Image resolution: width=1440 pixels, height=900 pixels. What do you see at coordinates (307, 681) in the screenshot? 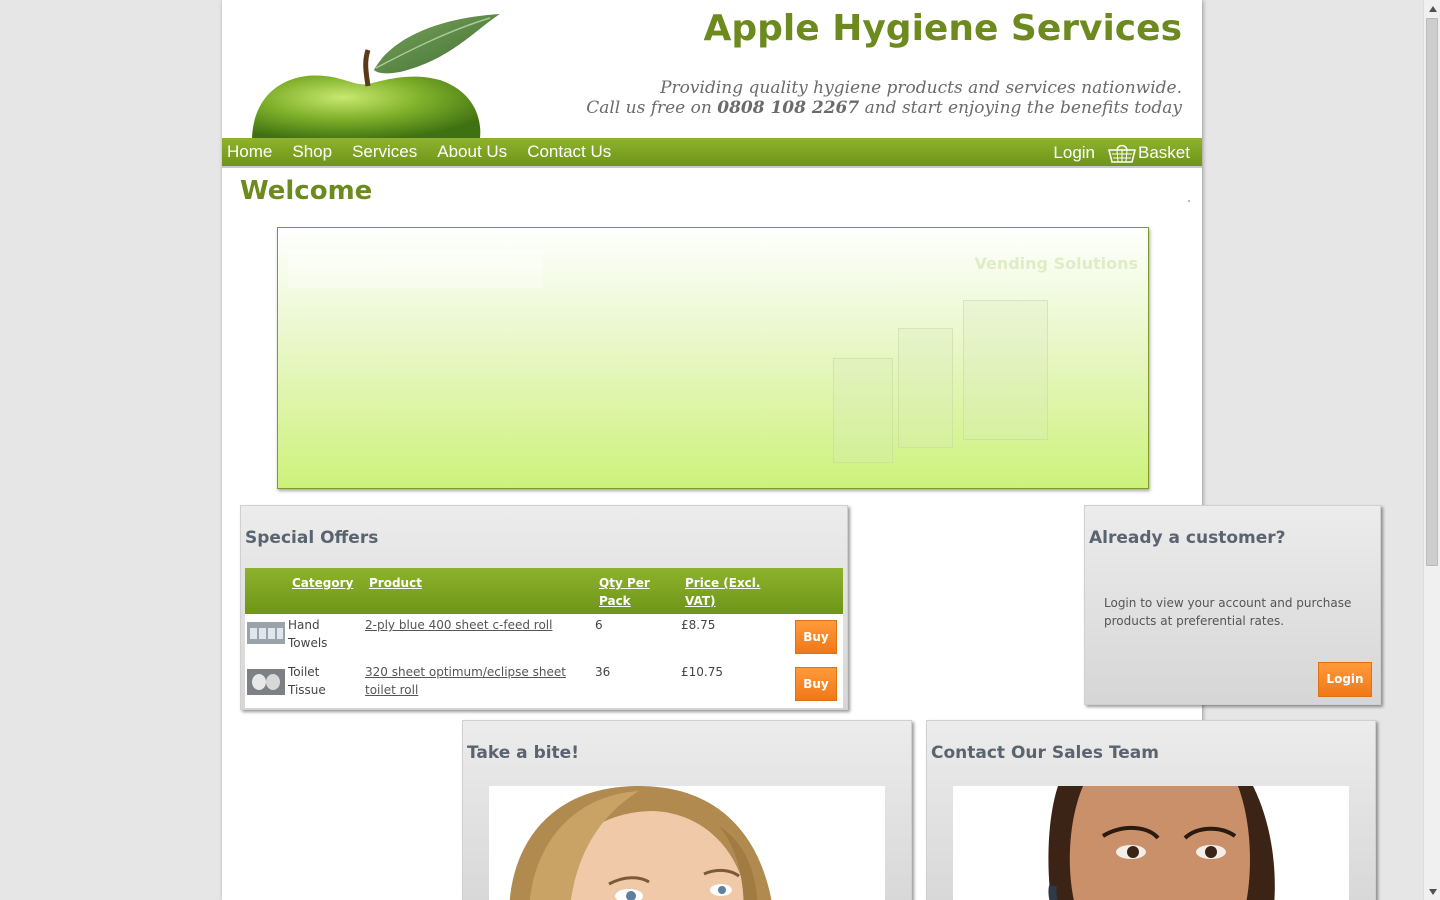
I see `row-category: Toilet Tissue` at bounding box center [307, 681].